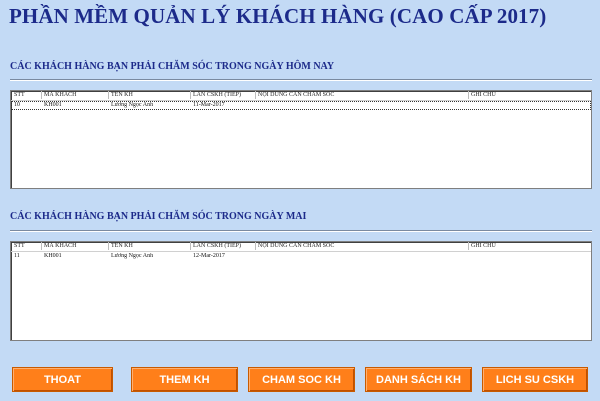 Image resolution: width=600 pixels, height=401 pixels. Describe the element at coordinates (209, 105) in the screenshot. I see `cell-lan-cskh: 11-Mar-2017` at that location.